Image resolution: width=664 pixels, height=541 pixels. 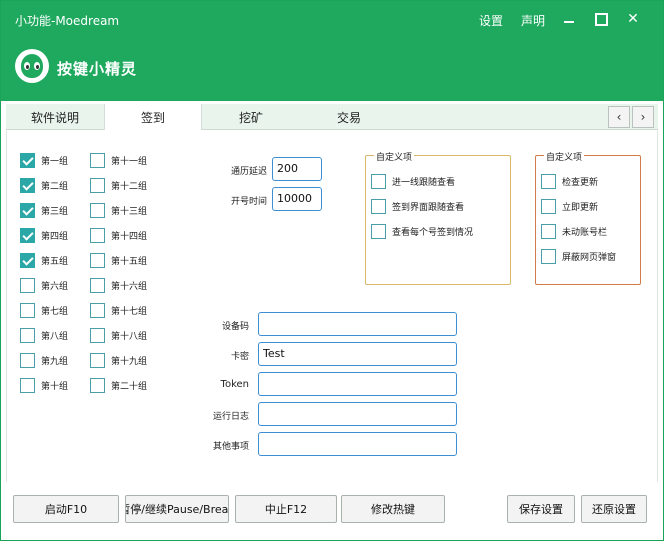 What do you see at coordinates (230, 447) in the screenshot?
I see `field-label: 其他事项` at bounding box center [230, 447].